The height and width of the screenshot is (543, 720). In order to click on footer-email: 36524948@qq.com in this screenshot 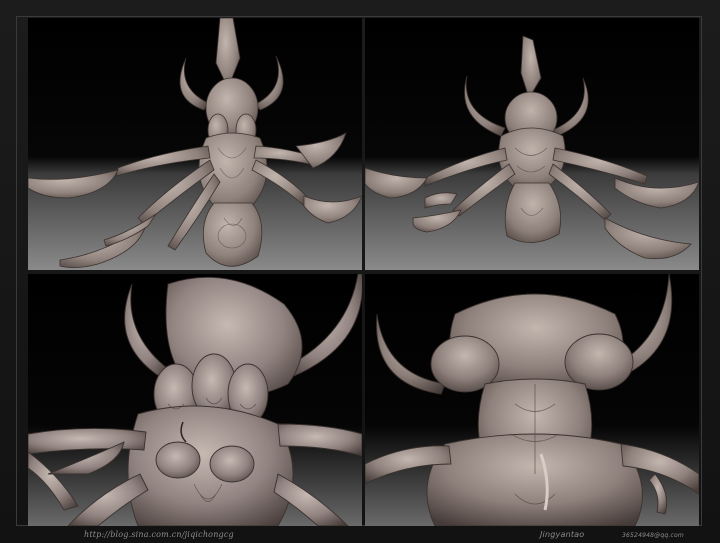, I will do `click(653, 535)`.